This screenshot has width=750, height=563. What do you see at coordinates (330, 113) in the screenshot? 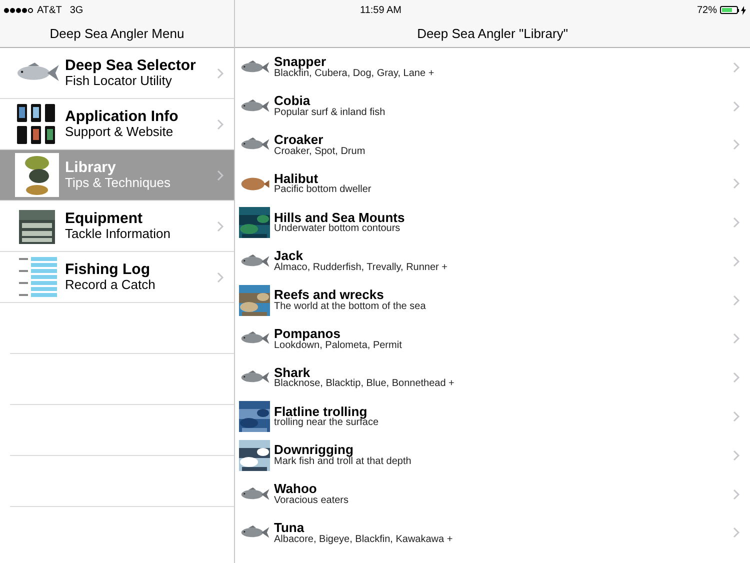
I see `item-subtitle: Popular surf & inland fish` at bounding box center [330, 113].